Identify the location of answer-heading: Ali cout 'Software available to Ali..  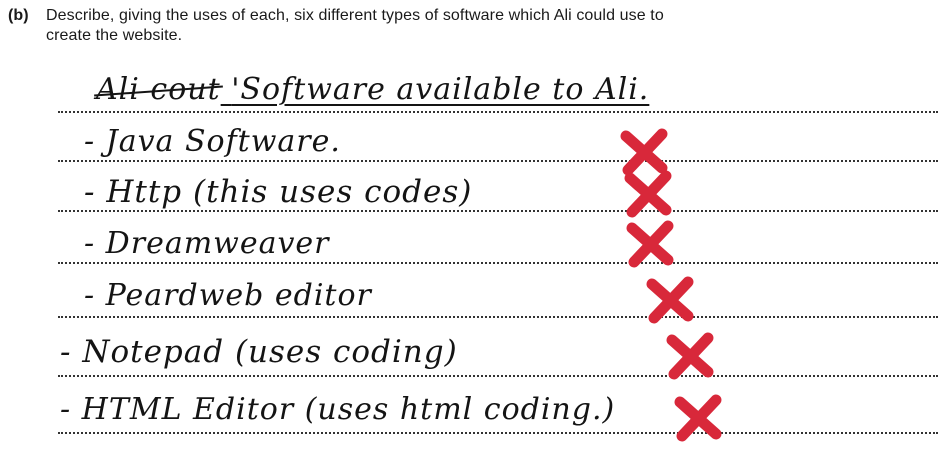
(372, 89).